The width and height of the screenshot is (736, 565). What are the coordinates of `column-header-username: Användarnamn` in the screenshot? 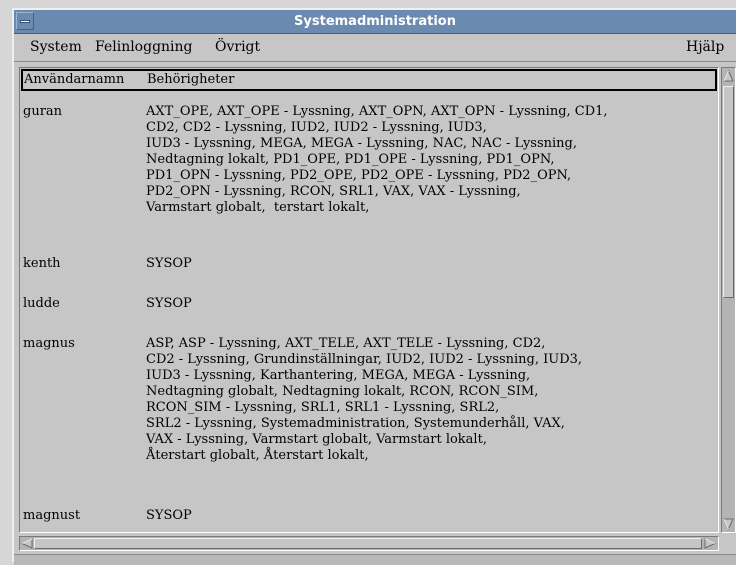 It's located at (74, 79).